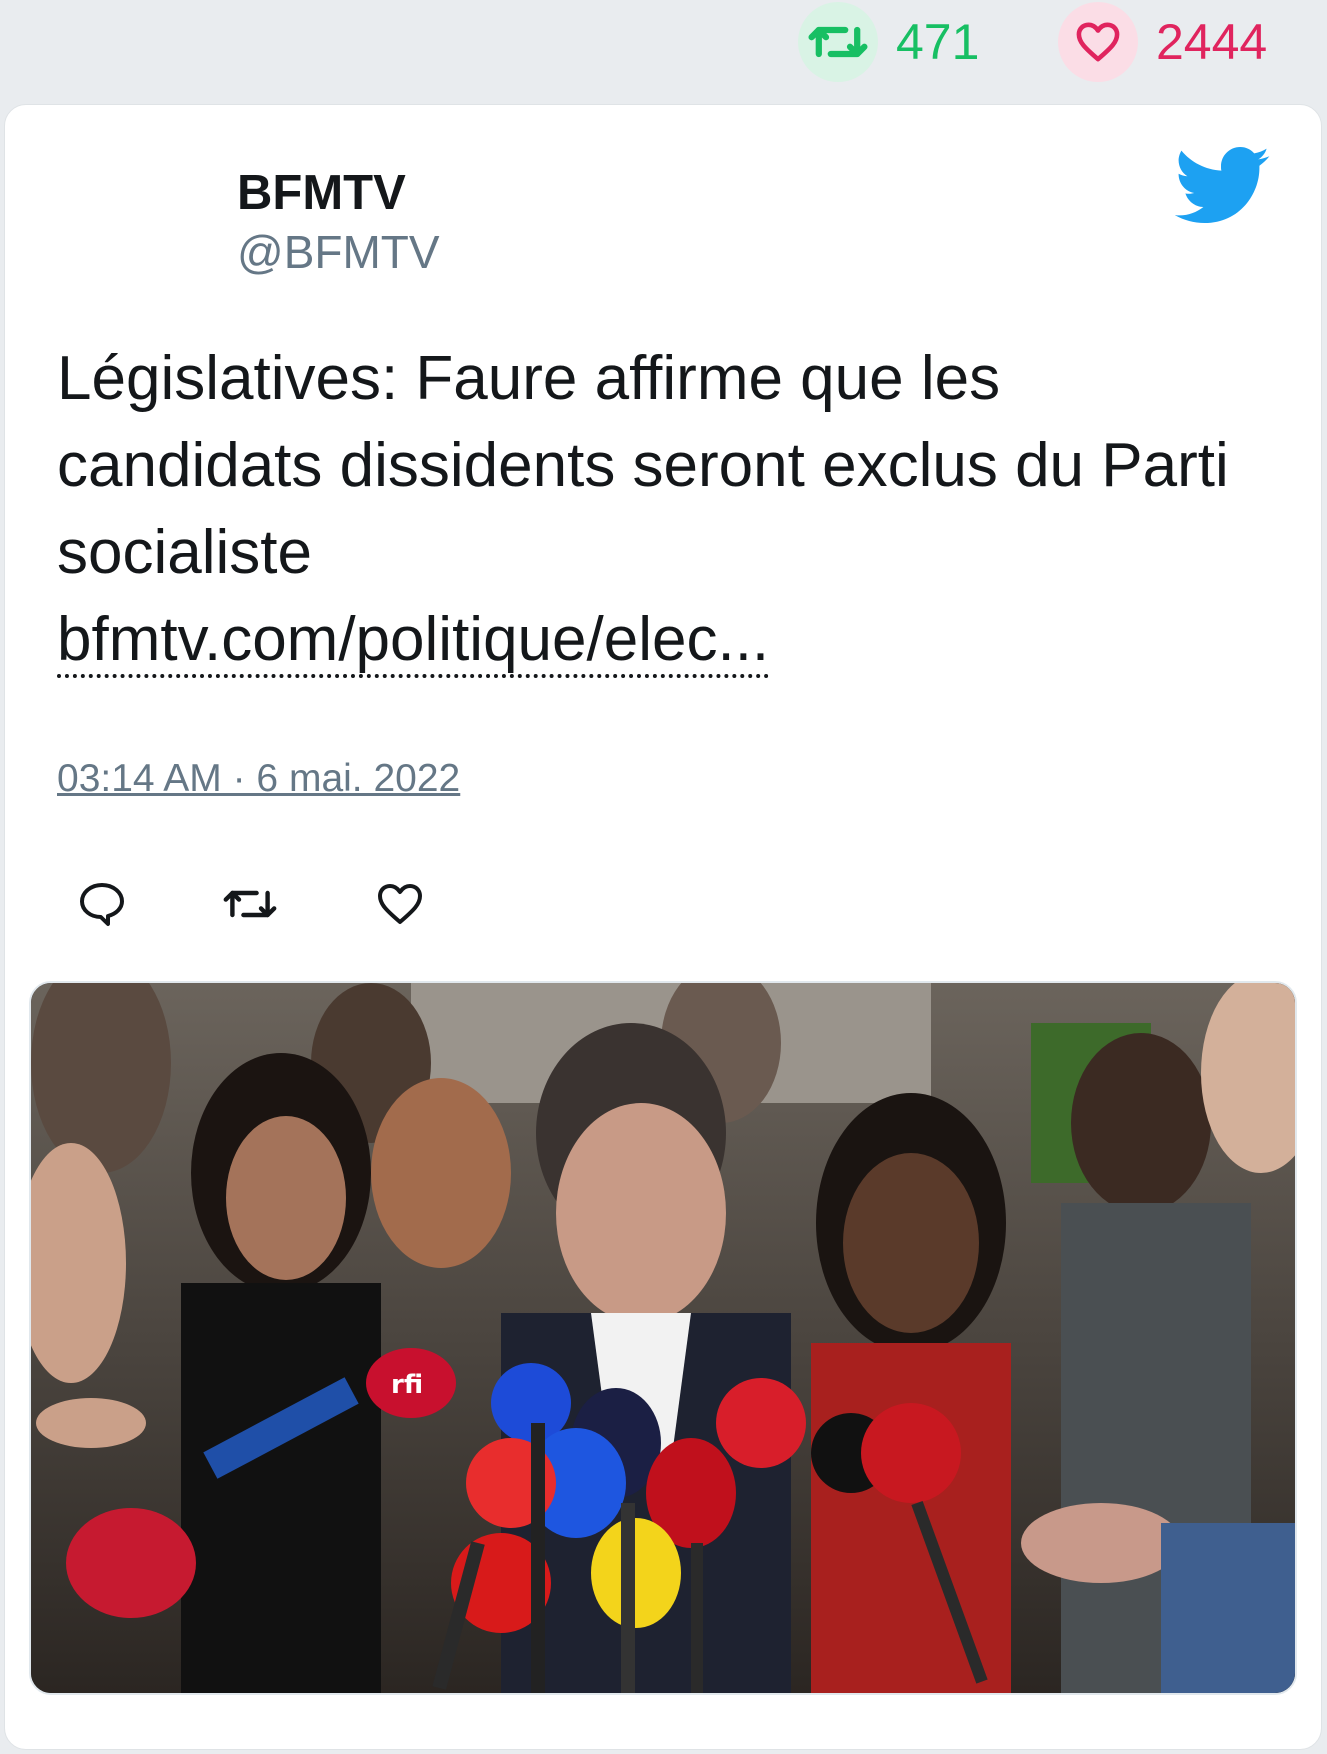 The width and height of the screenshot is (1327, 1754). I want to click on like-action-icon, so click(400, 904).